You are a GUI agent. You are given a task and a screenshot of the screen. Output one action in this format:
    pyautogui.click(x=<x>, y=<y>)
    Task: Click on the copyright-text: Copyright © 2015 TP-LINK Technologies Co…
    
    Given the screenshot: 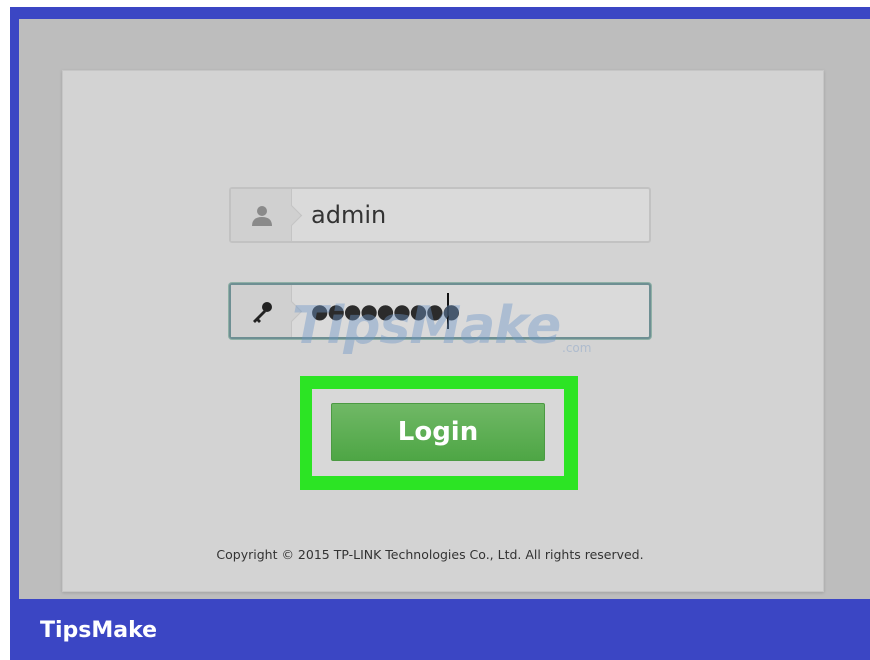 What is the action you would take?
    pyautogui.click(x=430, y=554)
    